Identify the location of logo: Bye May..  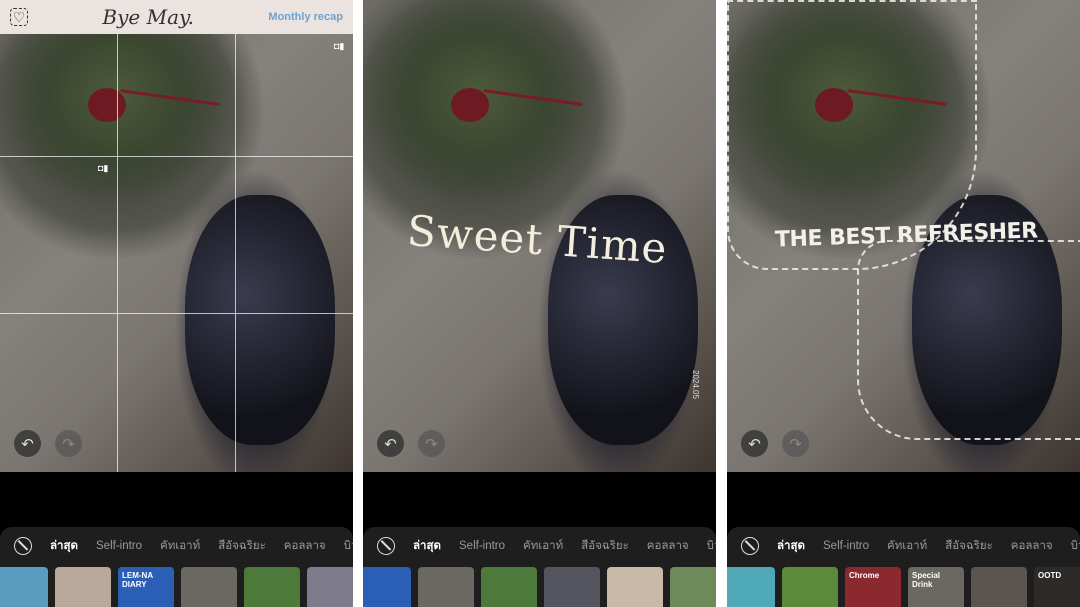
(148, 17).